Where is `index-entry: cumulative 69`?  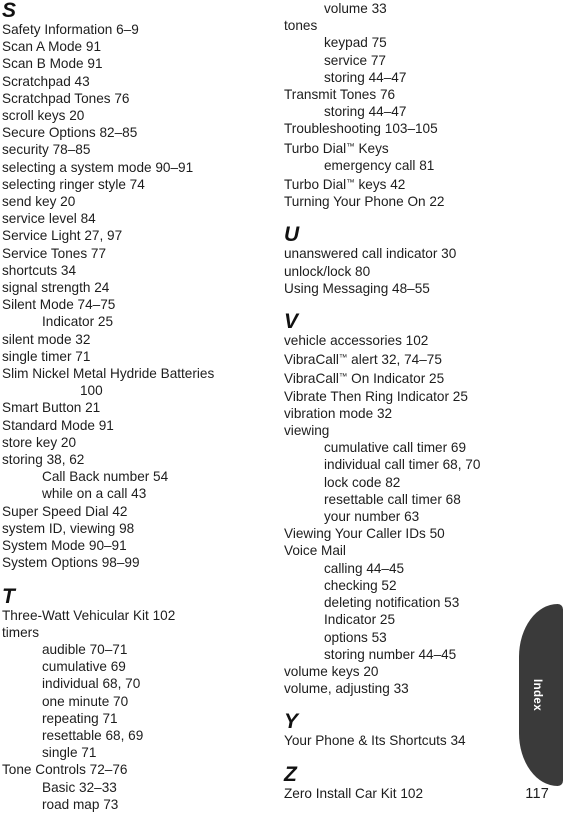 index-entry: cumulative 69 is located at coordinates (129, 666).